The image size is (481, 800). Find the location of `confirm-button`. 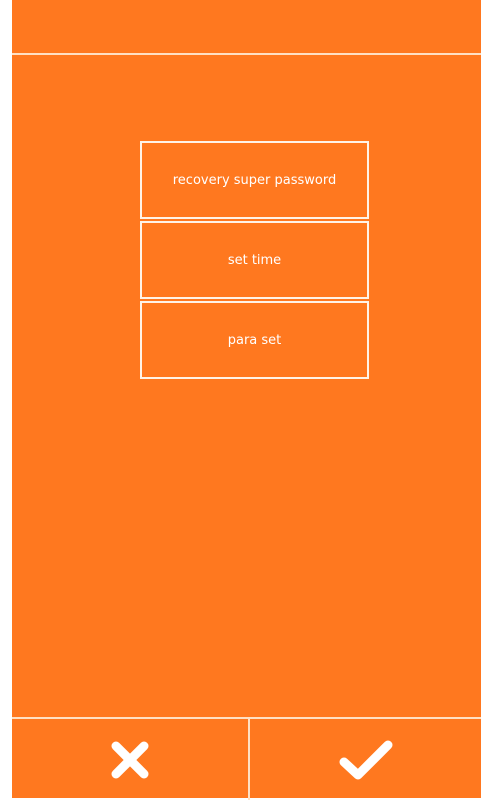

confirm-button is located at coordinates (365, 759).